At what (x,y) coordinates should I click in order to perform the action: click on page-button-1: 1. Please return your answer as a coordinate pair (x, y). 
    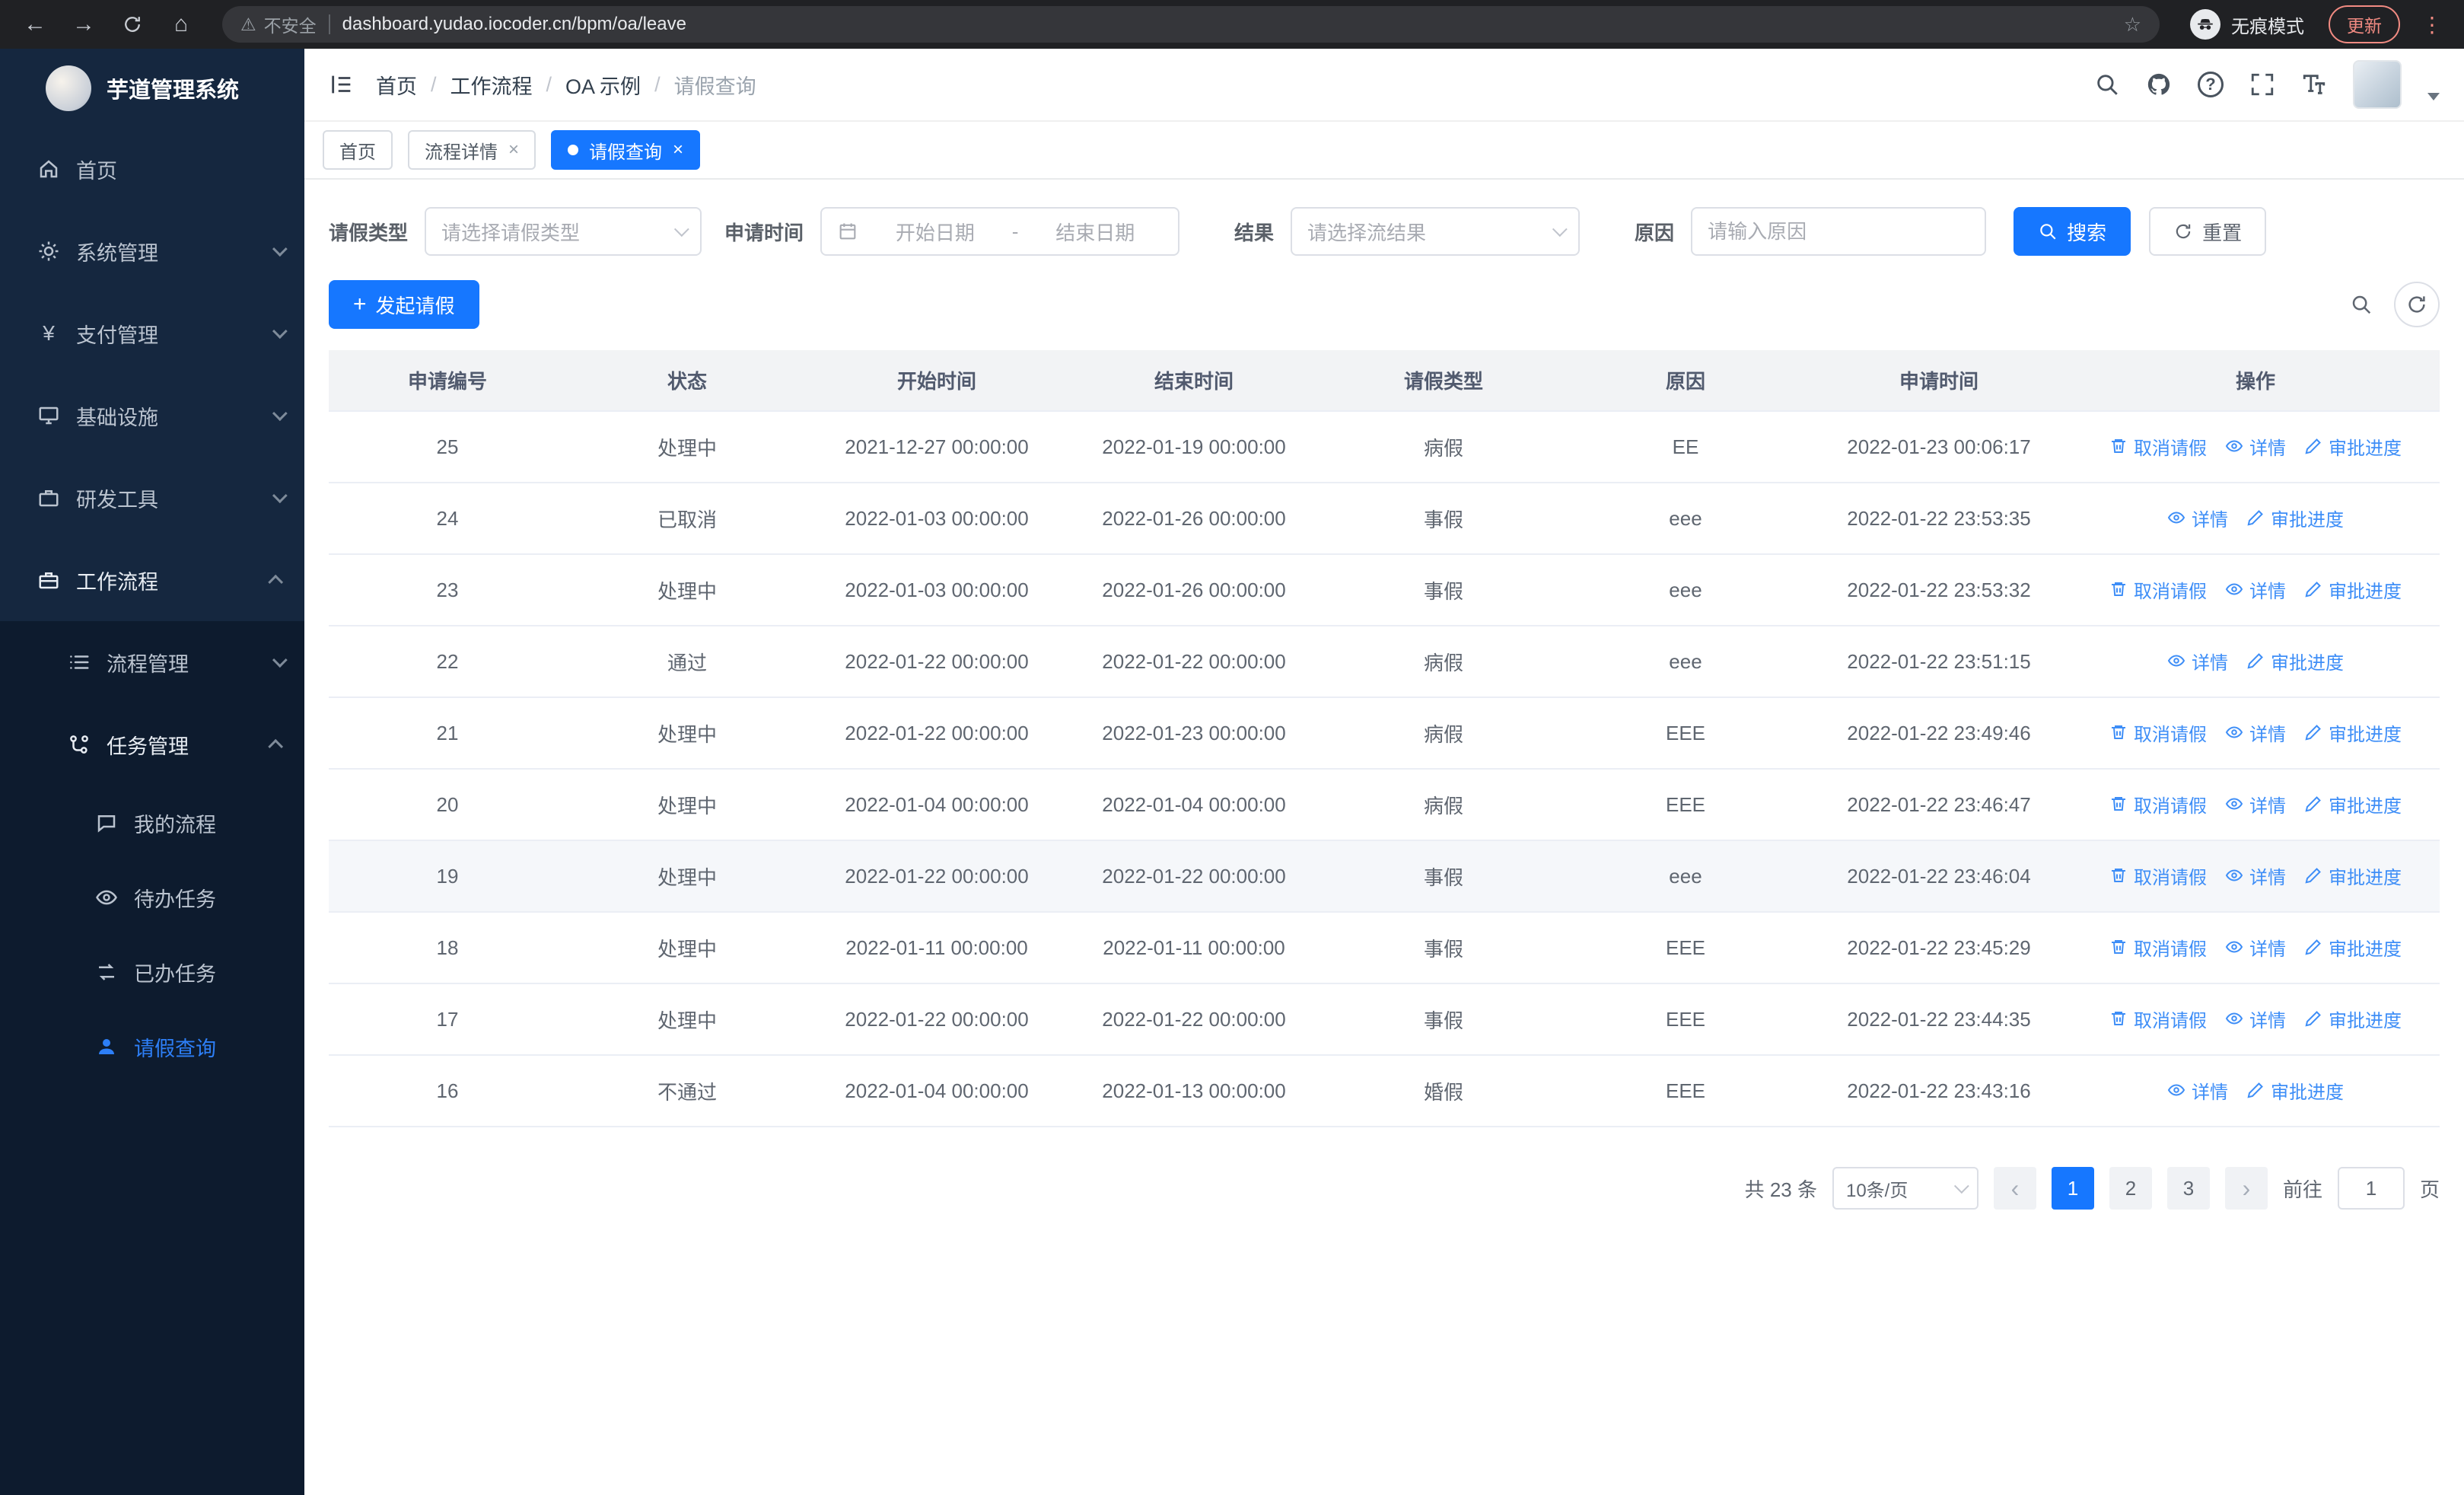
    Looking at the image, I should click on (2072, 1188).